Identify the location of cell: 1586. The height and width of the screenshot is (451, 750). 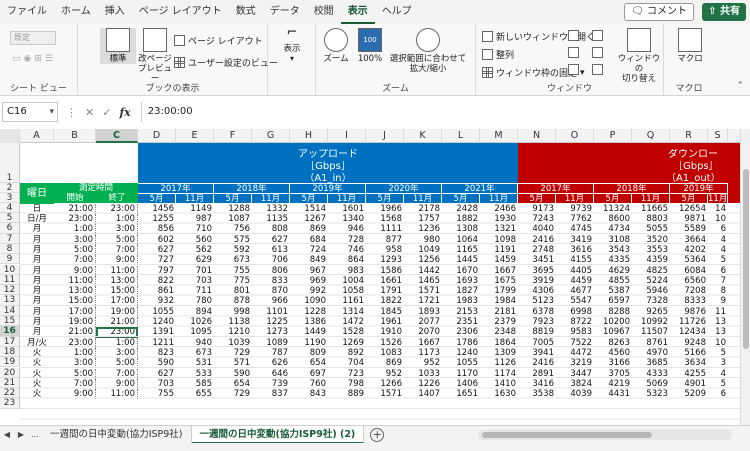
(385, 271).